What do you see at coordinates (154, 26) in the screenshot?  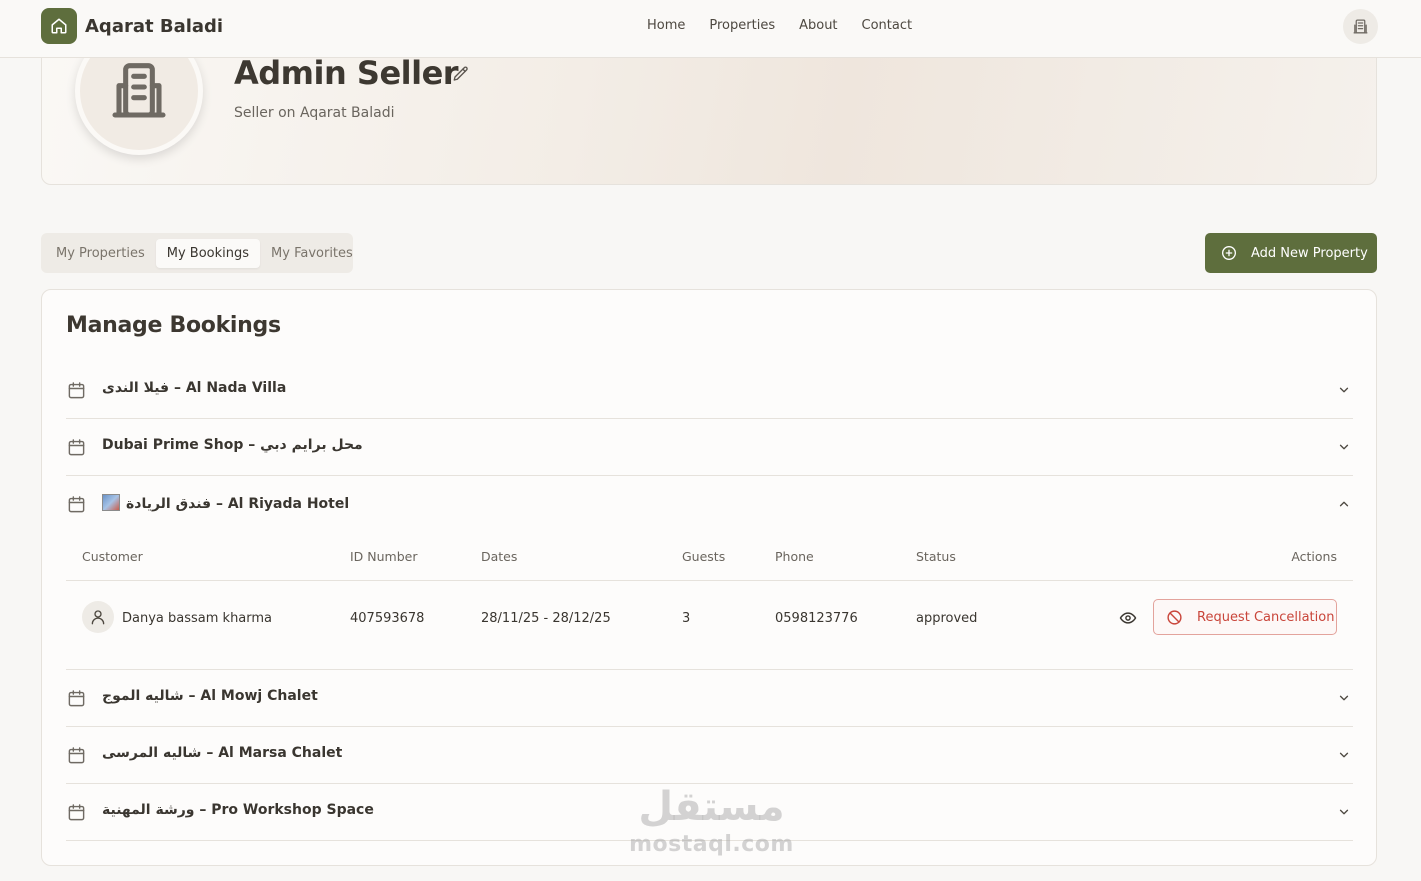 I see `brand-name: Aqarat Baladi` at bounding box center [154, 26].